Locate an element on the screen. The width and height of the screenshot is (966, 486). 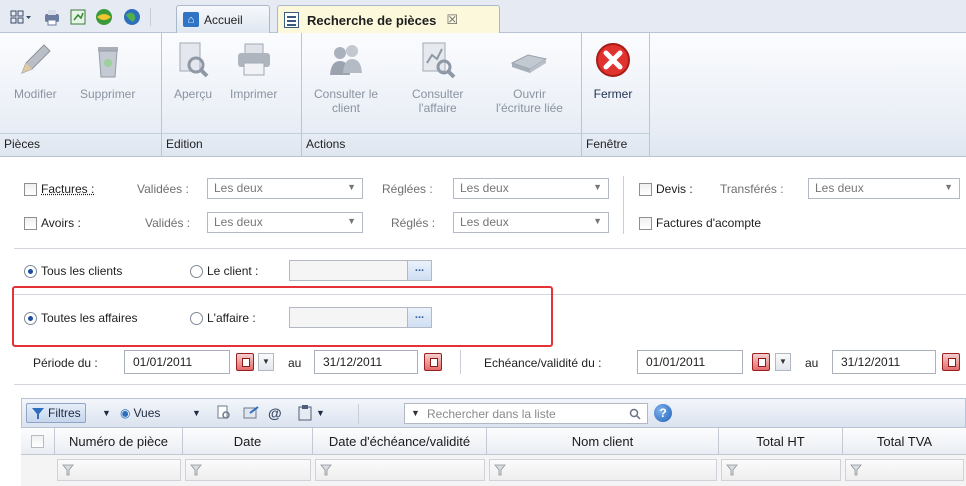
filter-separator is located at coordinates (623, 205).